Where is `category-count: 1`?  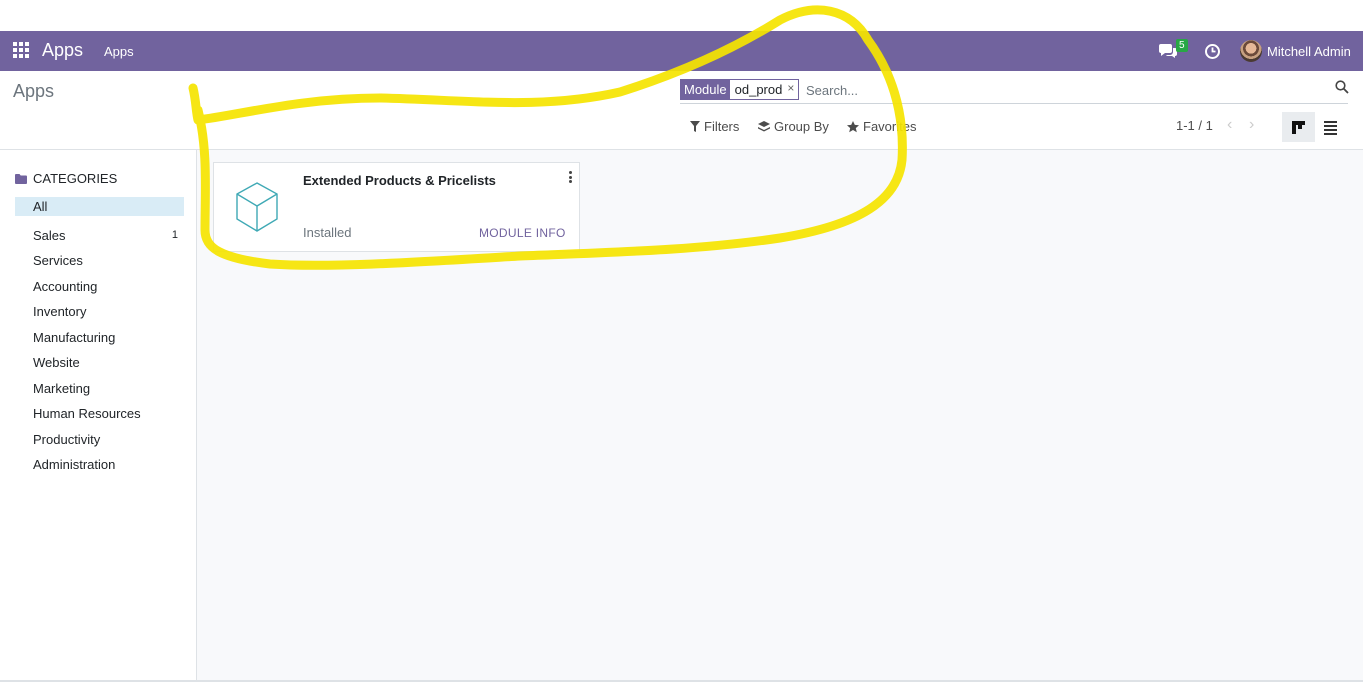 category-count: 1 is located at coordinates (174, 235).